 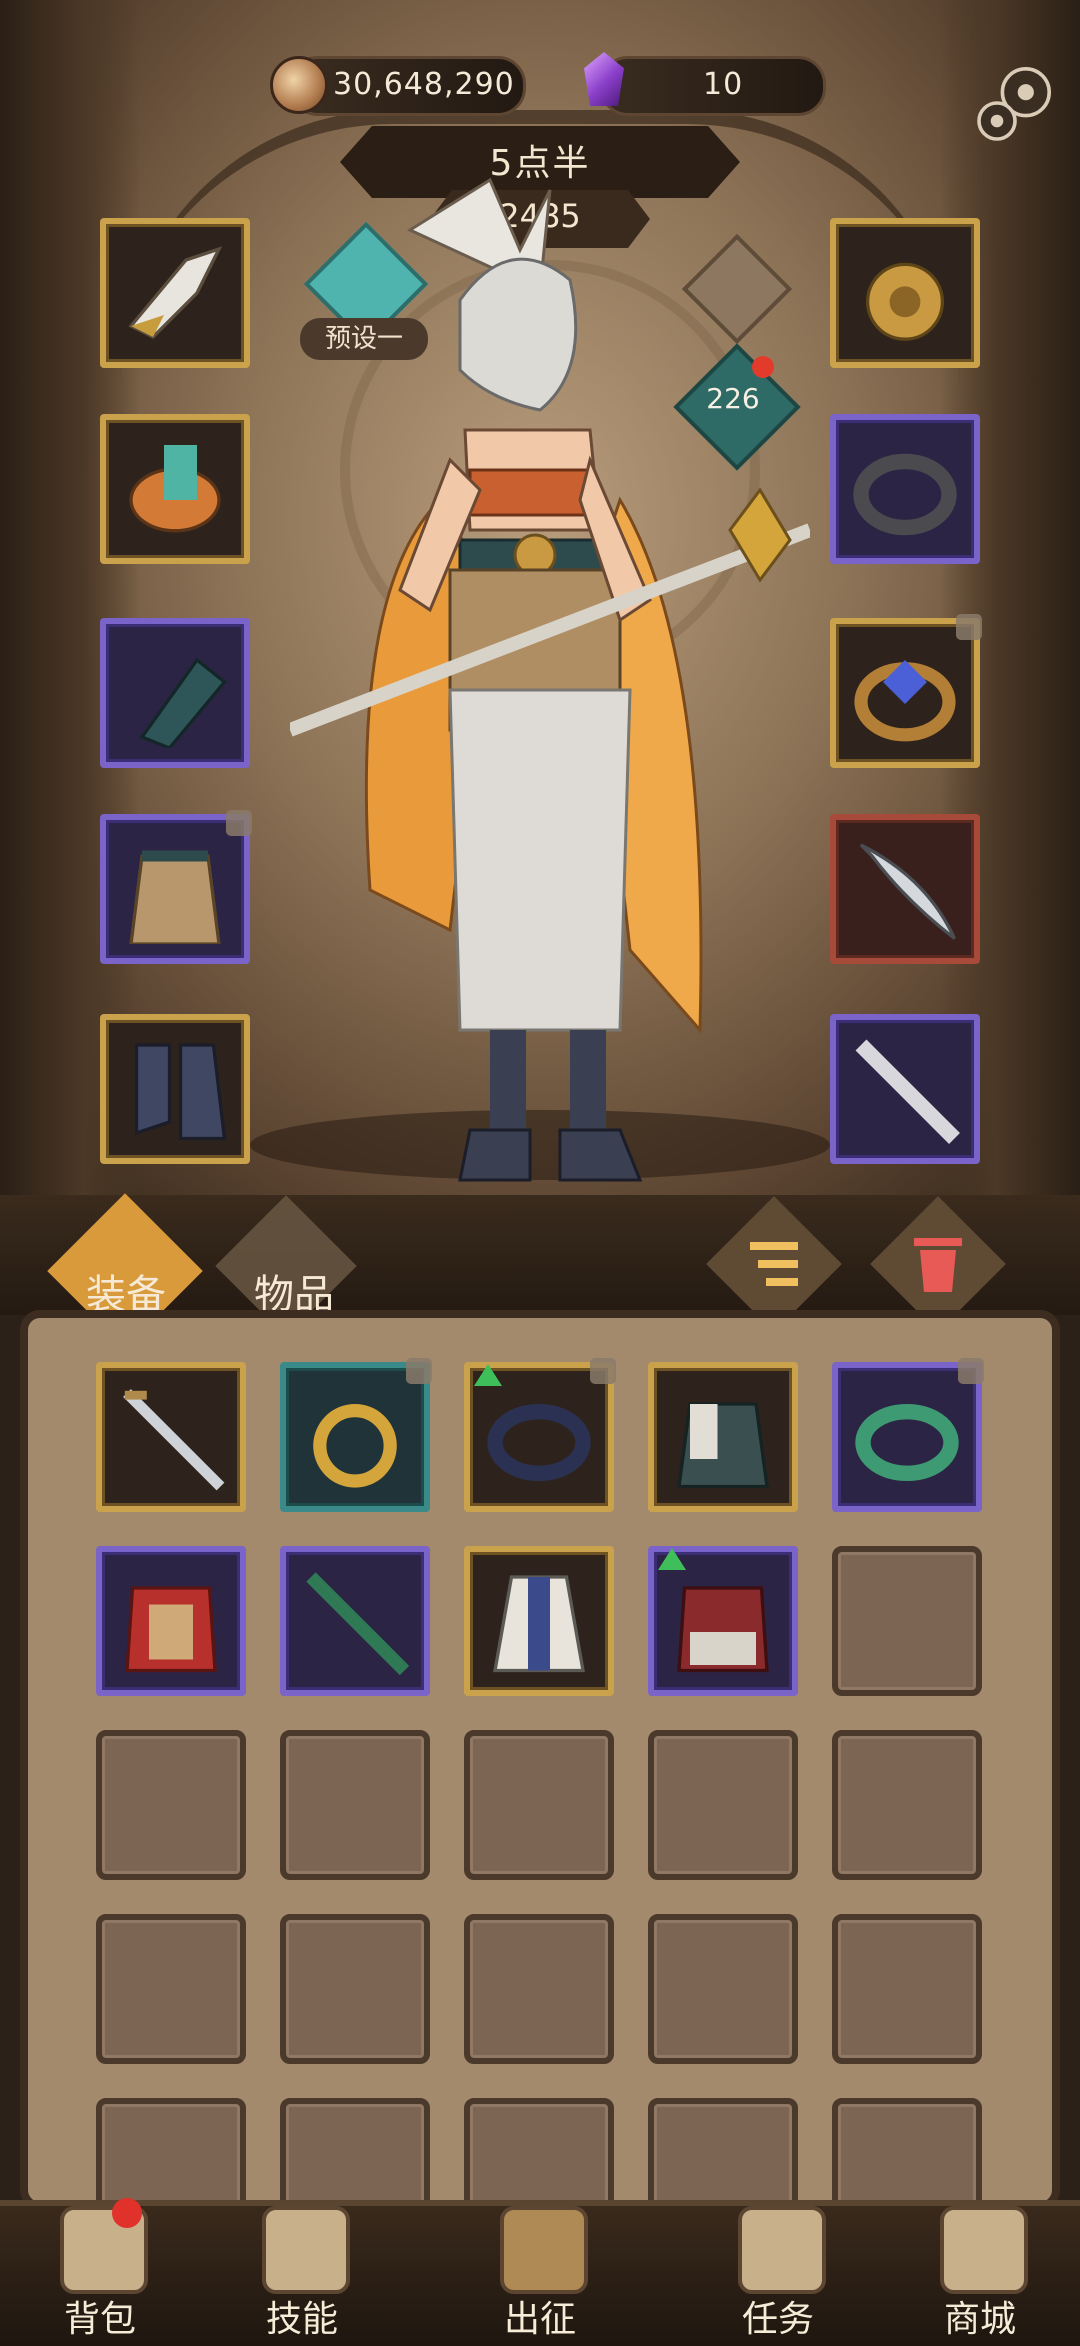 What do you see at coordinates (539, 1442) in the screenshot?
I see `dark-ring-icon` at bounding box center [539, 1442].